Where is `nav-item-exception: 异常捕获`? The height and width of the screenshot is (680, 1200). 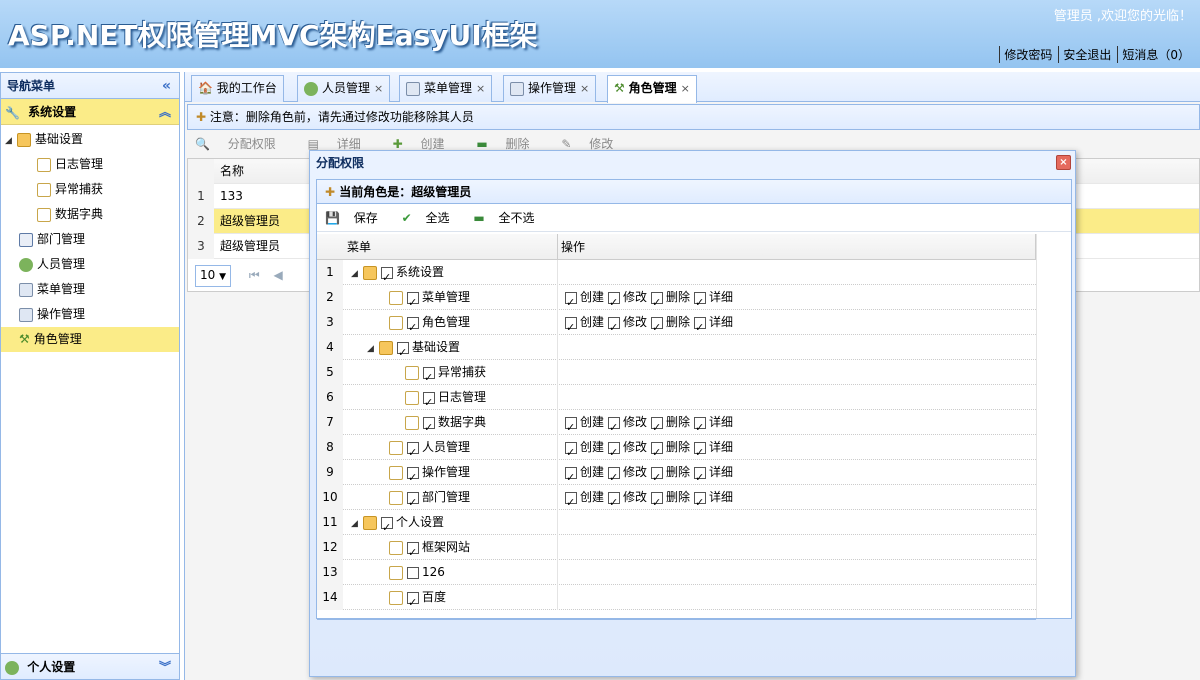
nav-item-exception: 异常捕获 is located at coordinates (90, 189).